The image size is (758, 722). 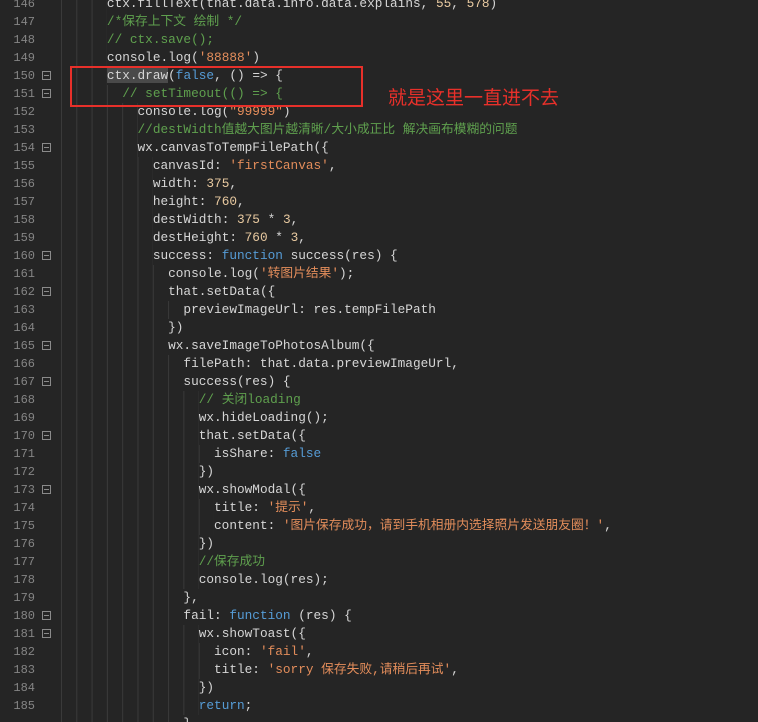 I want to click on code-text: // 关闭loading, so click(x=181, y=400).